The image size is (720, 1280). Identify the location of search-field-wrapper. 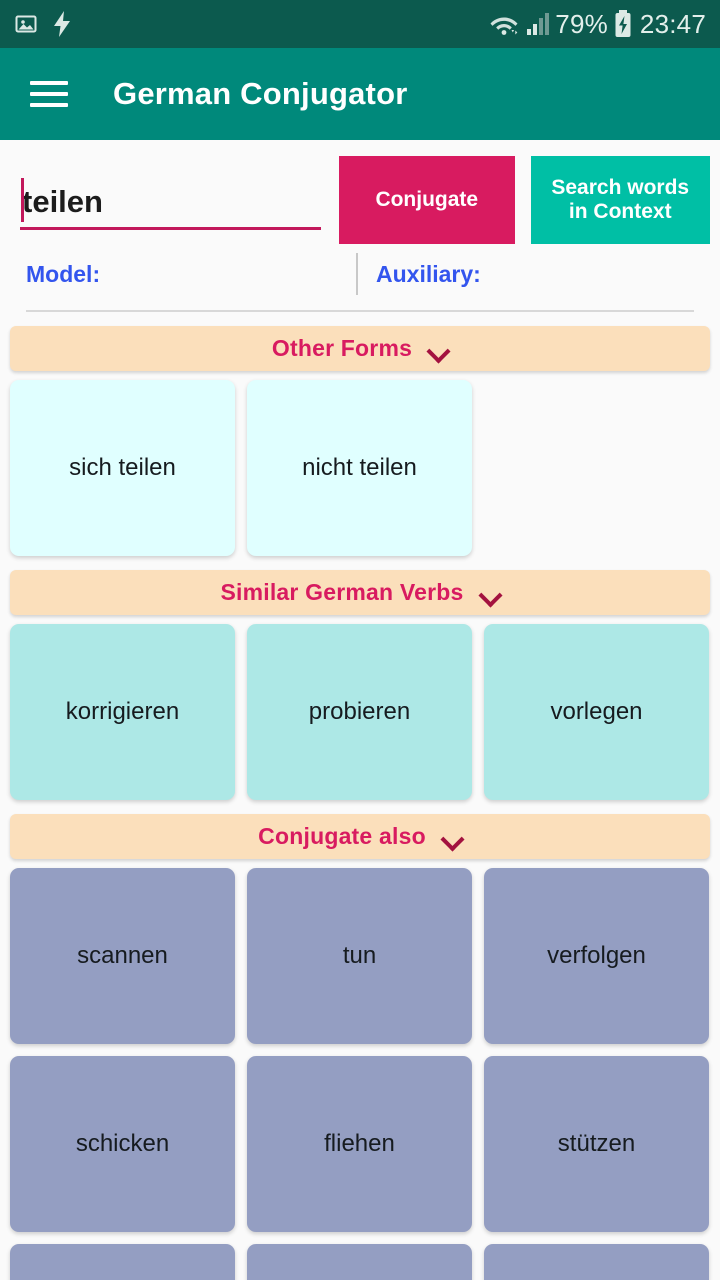
(171, 195).